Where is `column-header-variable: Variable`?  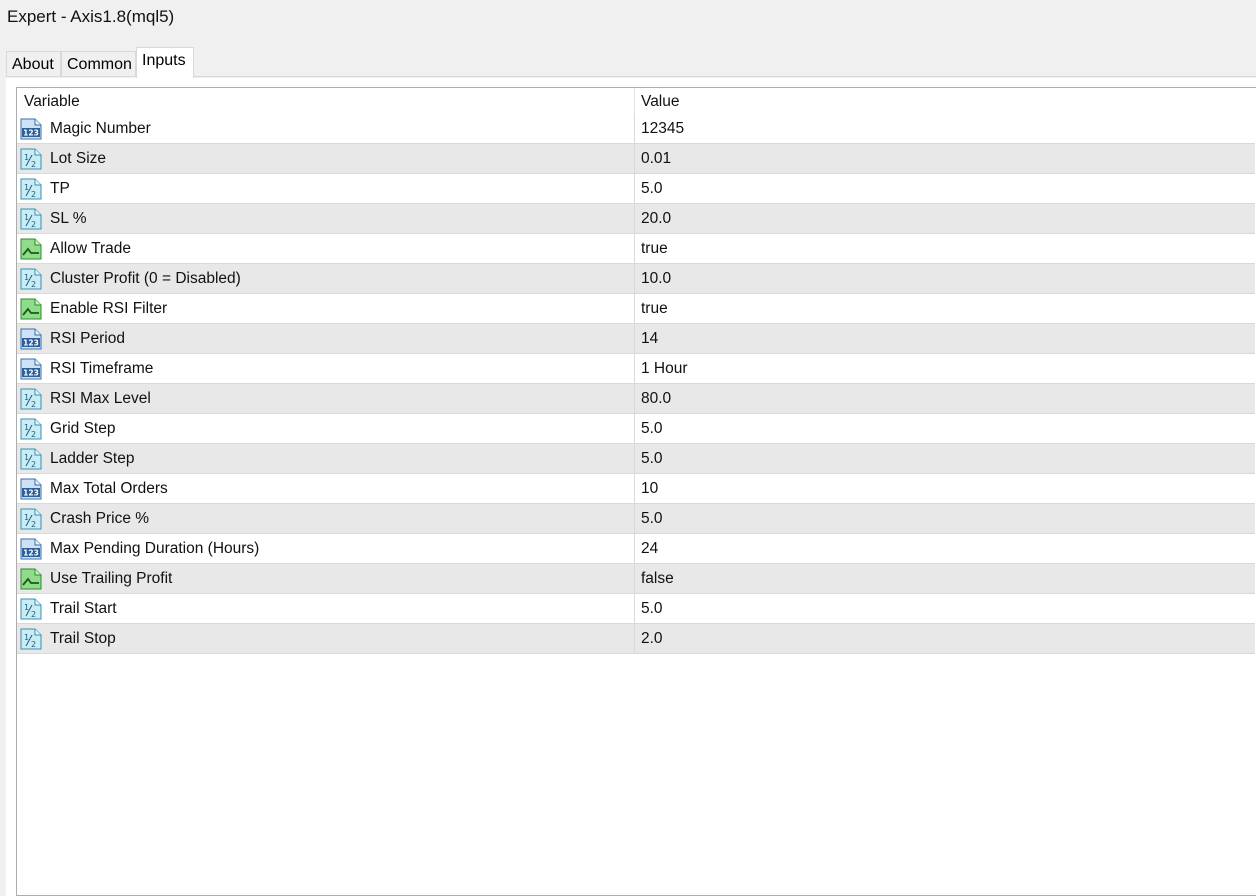 column-header-variable: Variable is located at coordinates (52, 101).